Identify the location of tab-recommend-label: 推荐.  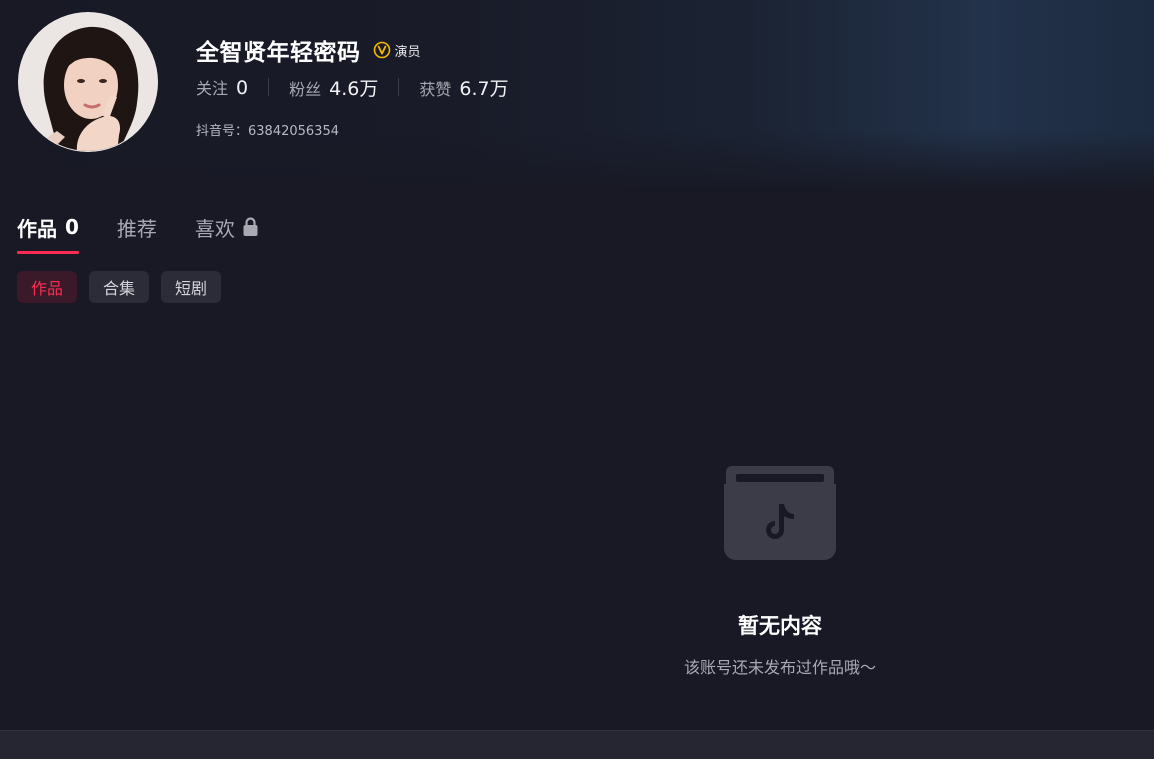
(136, 228).